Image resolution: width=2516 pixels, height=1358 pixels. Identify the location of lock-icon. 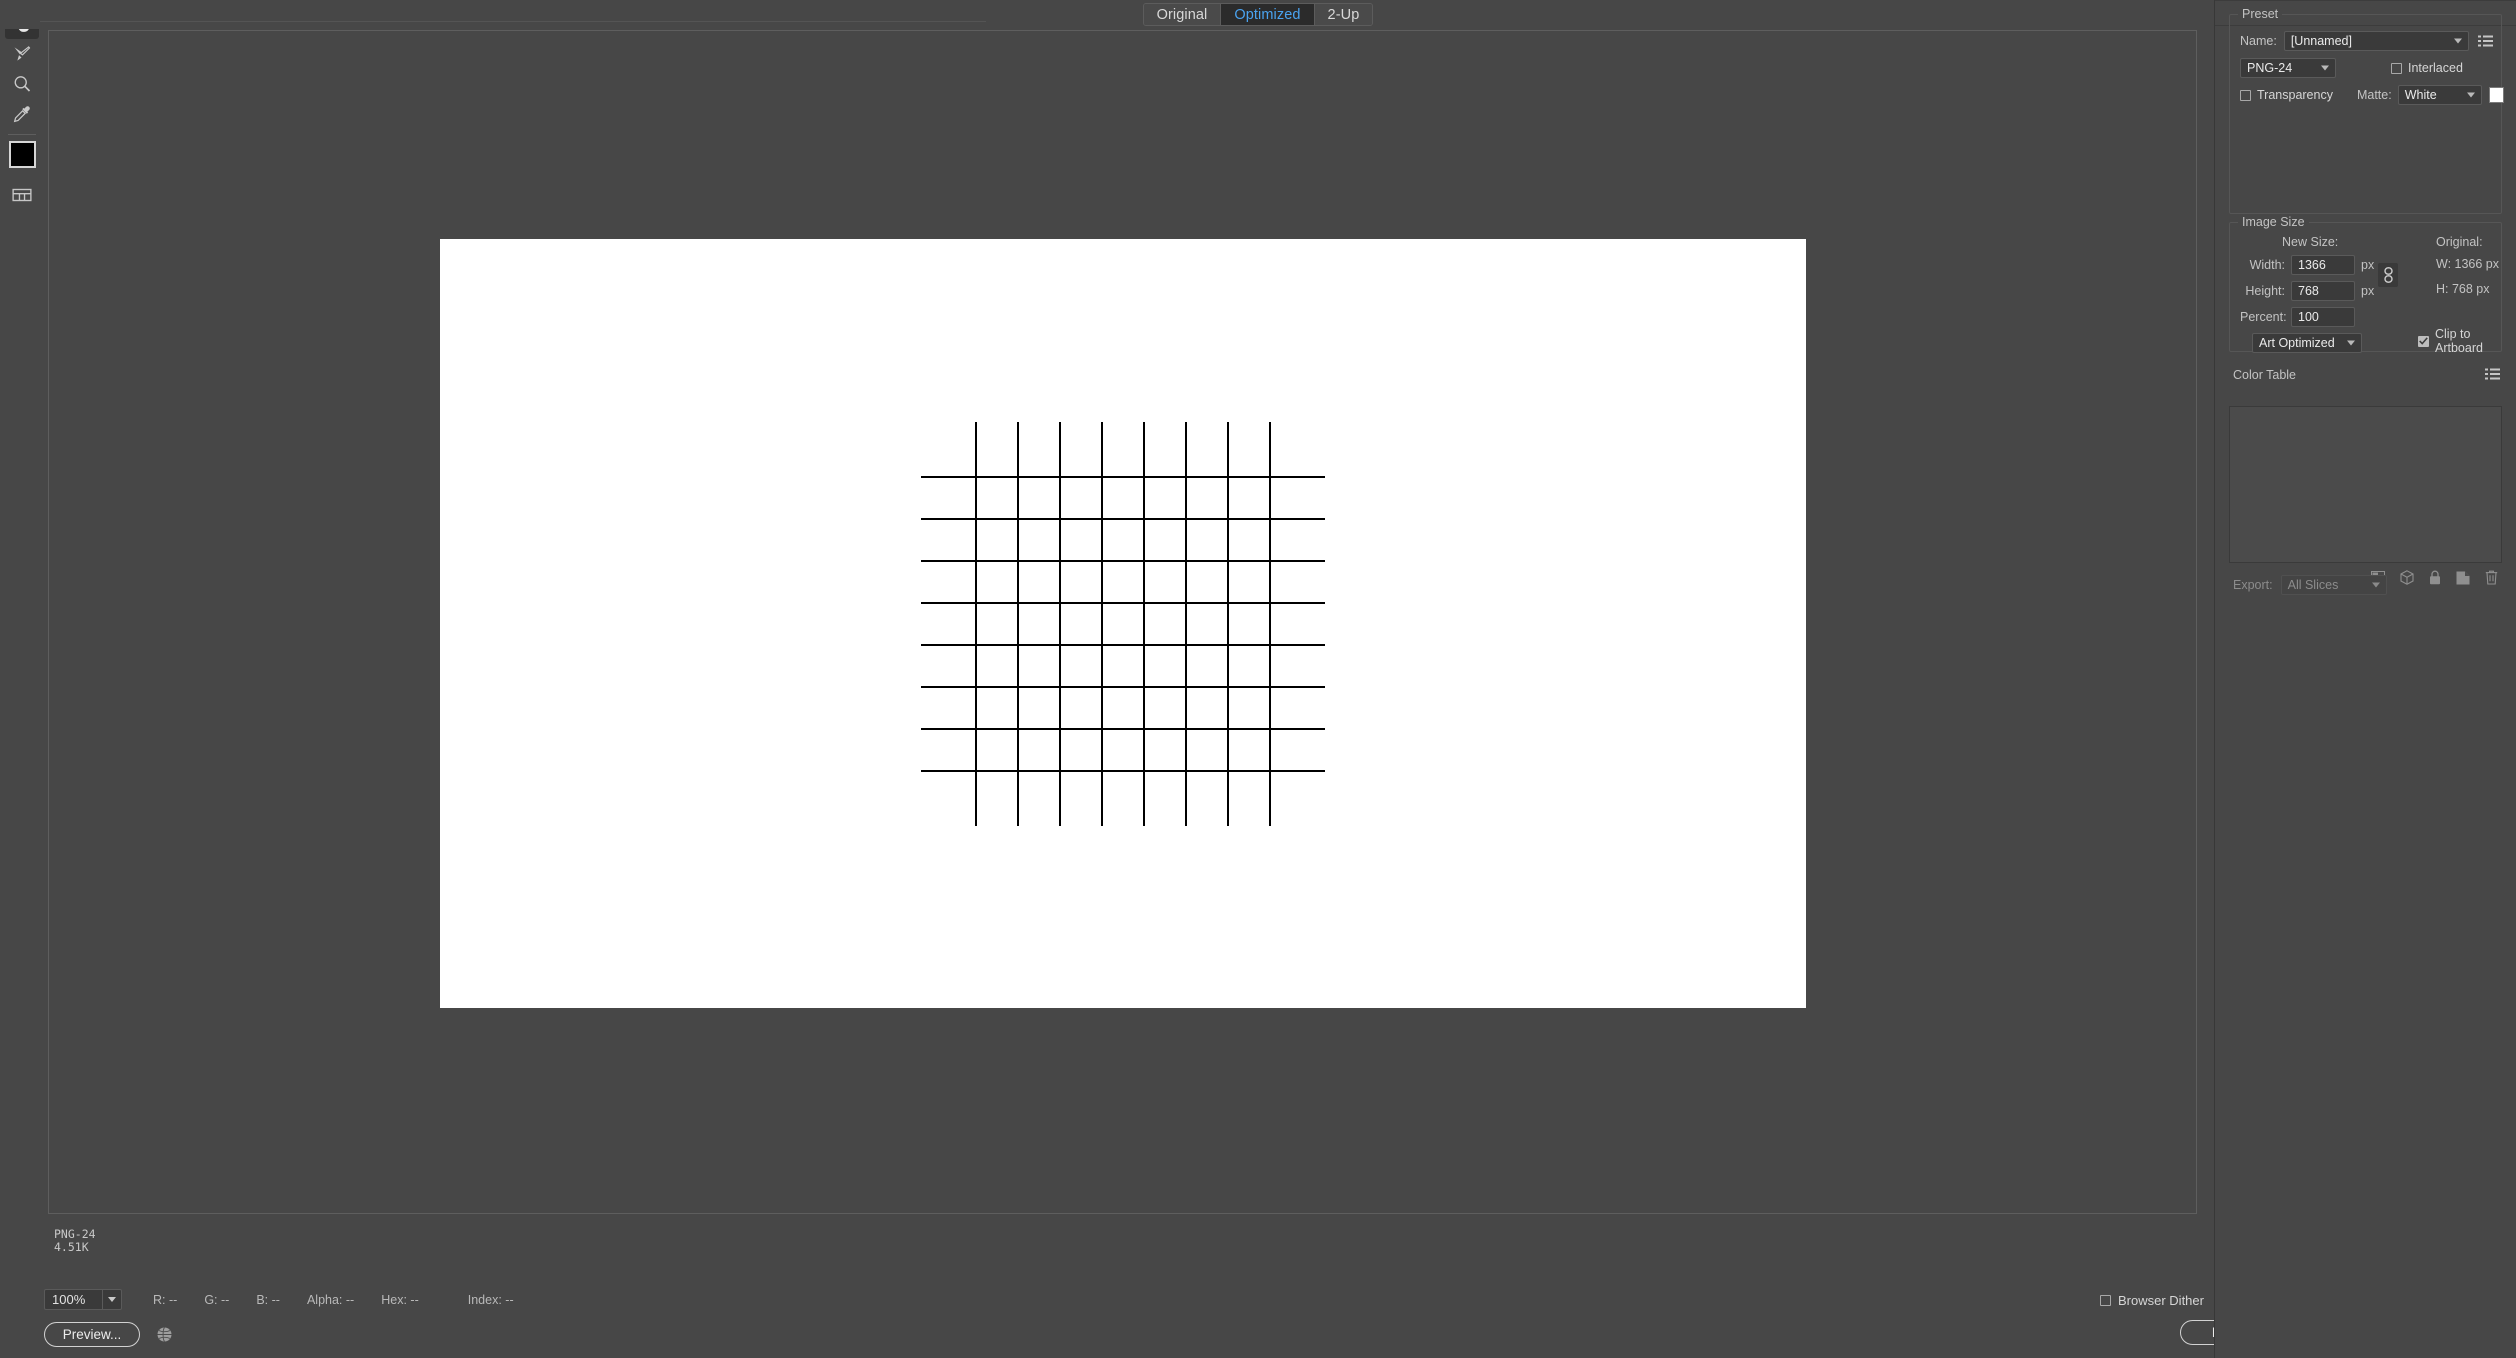
(2435, 577).